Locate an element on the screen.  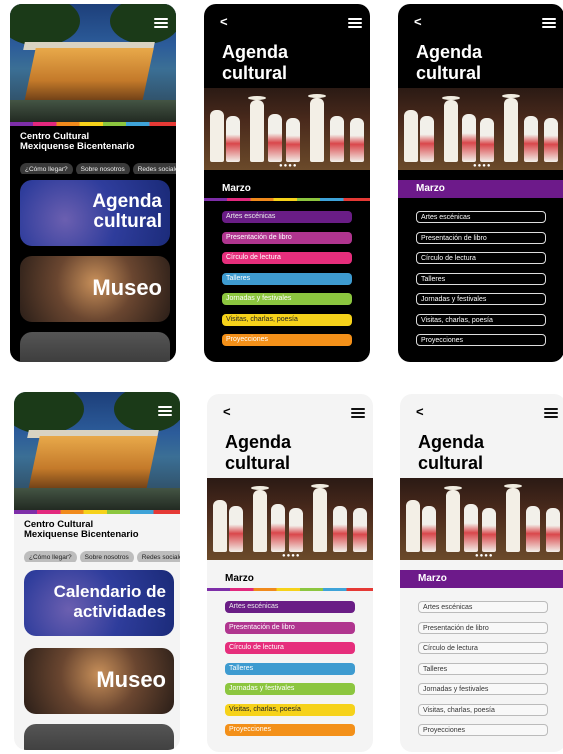
card-agenda: Agenda cultural is located at coordinates (95, 213).